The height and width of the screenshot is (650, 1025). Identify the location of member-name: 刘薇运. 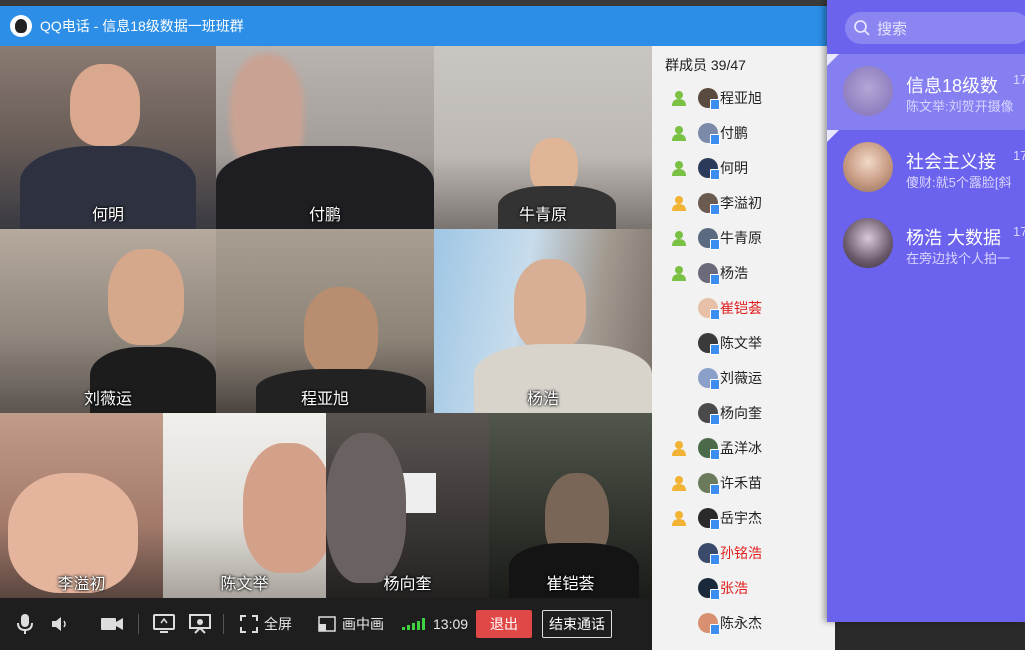
(741, 377).